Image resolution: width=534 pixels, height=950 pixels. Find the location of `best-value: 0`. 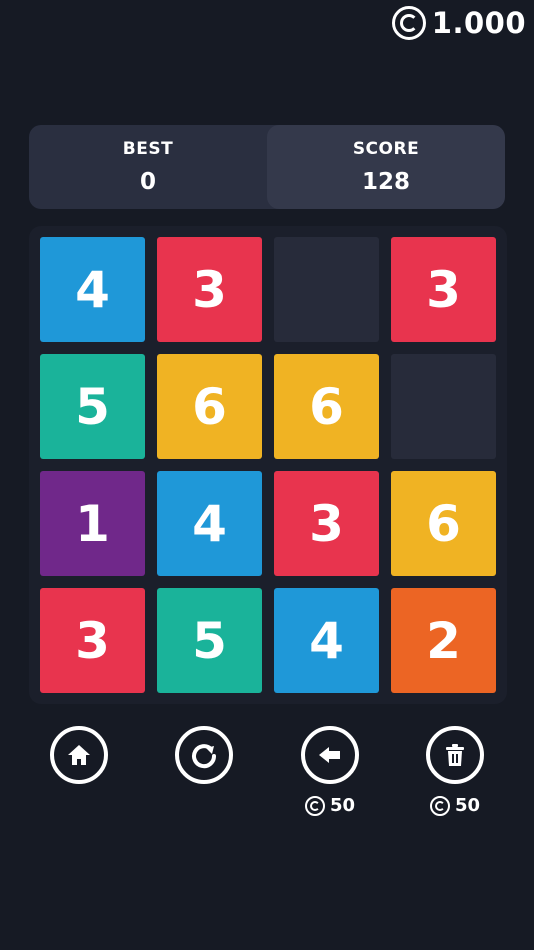

best-value: 0 is located at coordinates (147, 182).